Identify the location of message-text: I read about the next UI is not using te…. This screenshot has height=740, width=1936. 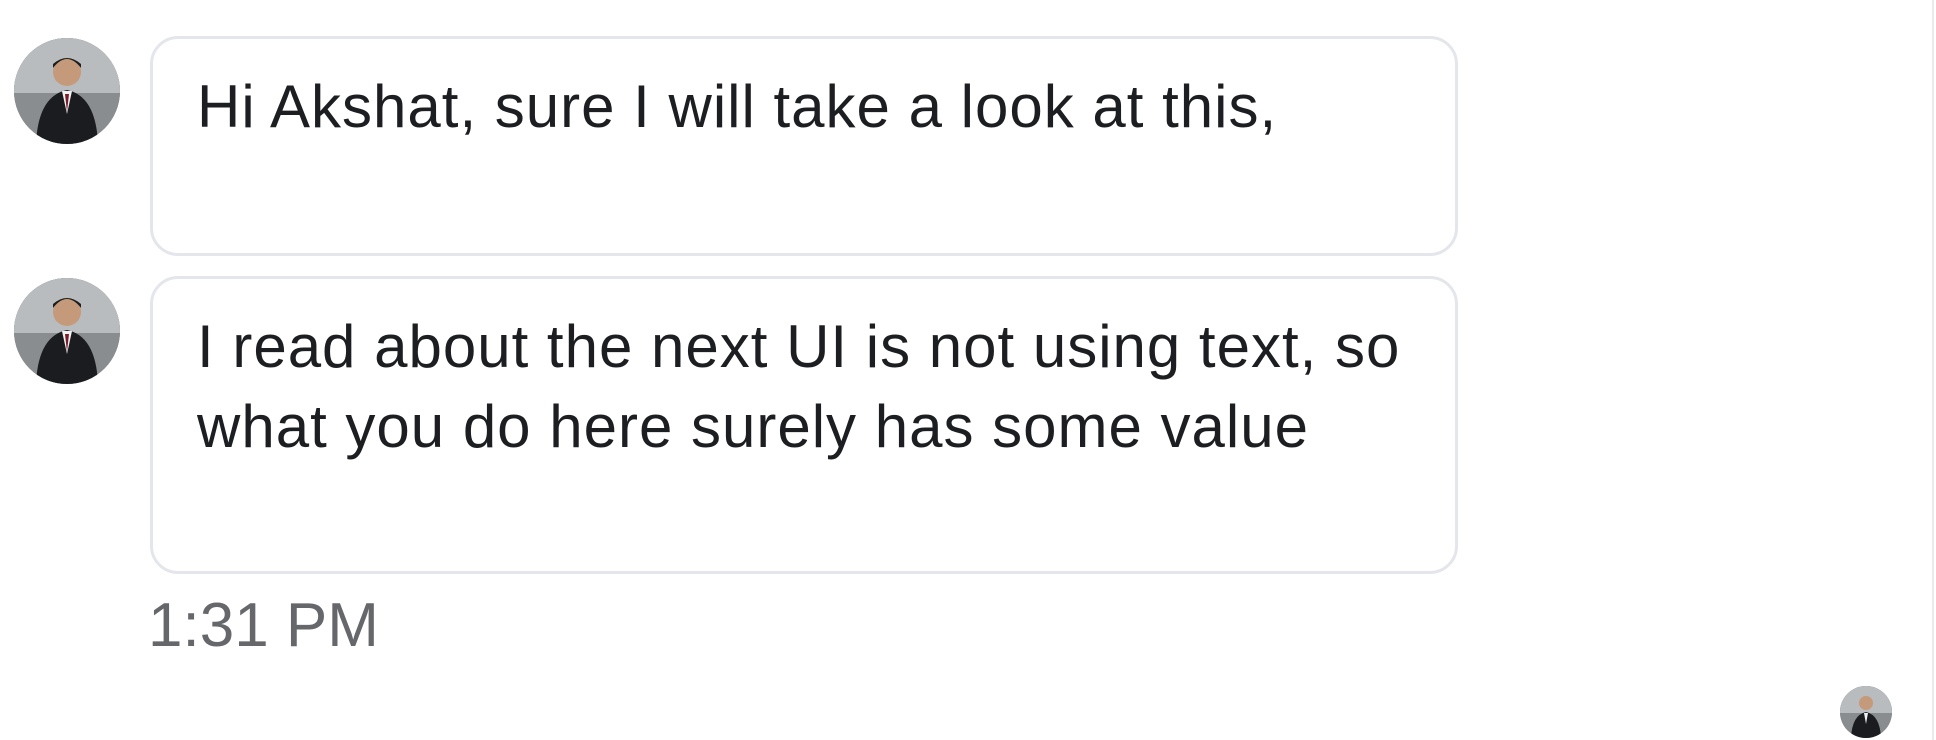
(799, 386).